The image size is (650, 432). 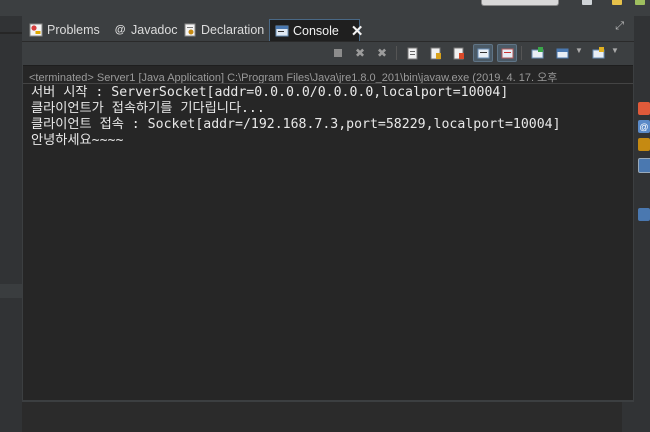 I want to click on show-on-stdout-icon, so click(x=483, y=53).